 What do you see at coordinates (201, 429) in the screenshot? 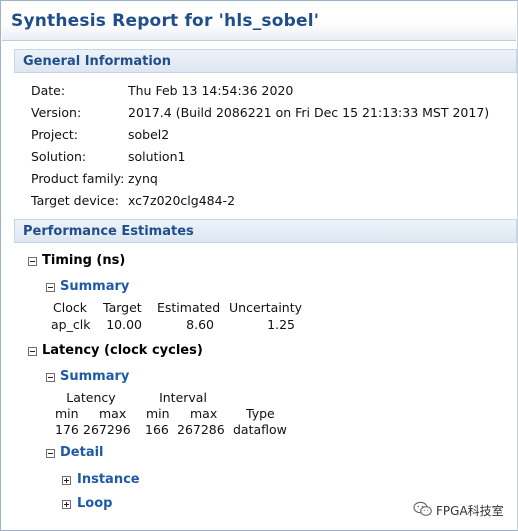
I see `interval-max-value: 267286` at bounding box center [201, 429].